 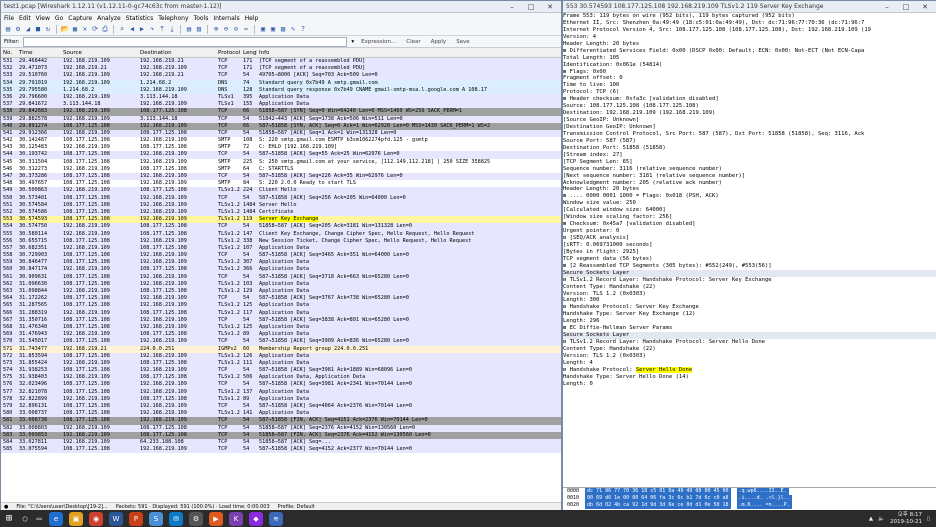 What do you see at coordinates (749, 356) in the screenshot?
I see `tree-item: Version: TLS 1.2 (0x0303)` at bounding box center [749, 356].